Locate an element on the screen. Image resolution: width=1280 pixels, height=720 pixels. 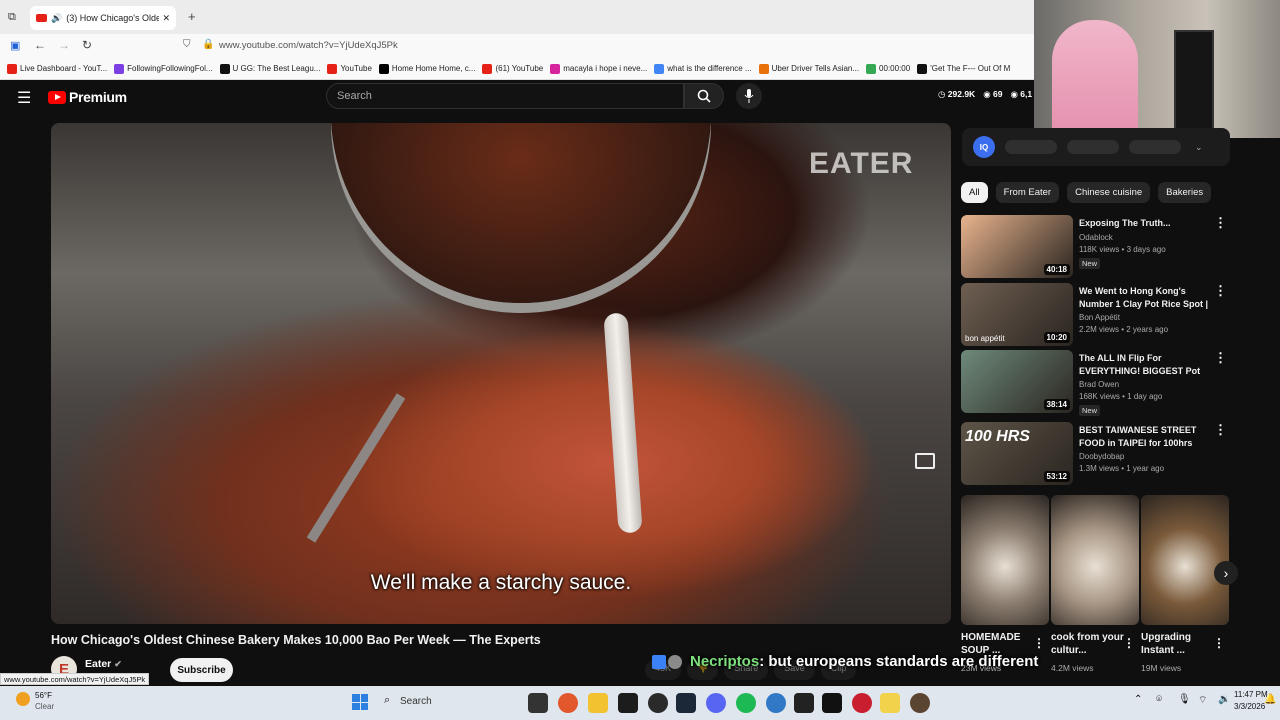
bookmark-item: 00:00:00 is located at coordinates (888, 68).